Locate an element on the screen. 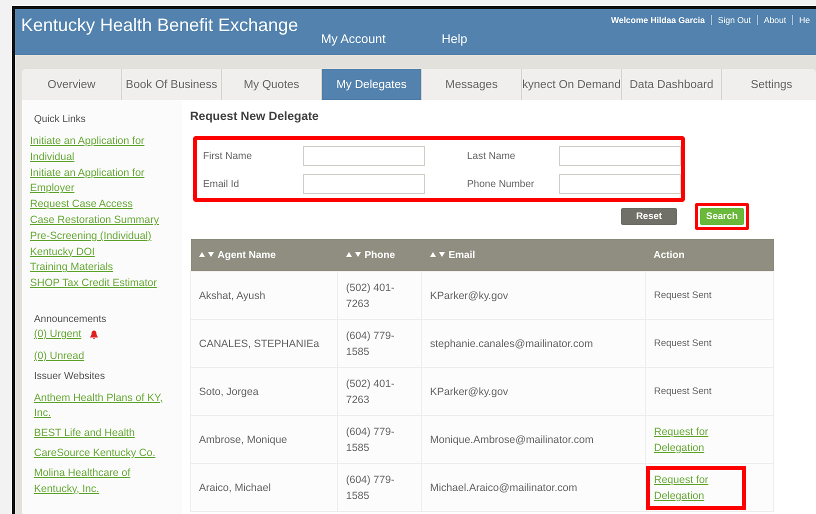  table-cell: Akshat, Ayush is located at coordinates (264, 296).